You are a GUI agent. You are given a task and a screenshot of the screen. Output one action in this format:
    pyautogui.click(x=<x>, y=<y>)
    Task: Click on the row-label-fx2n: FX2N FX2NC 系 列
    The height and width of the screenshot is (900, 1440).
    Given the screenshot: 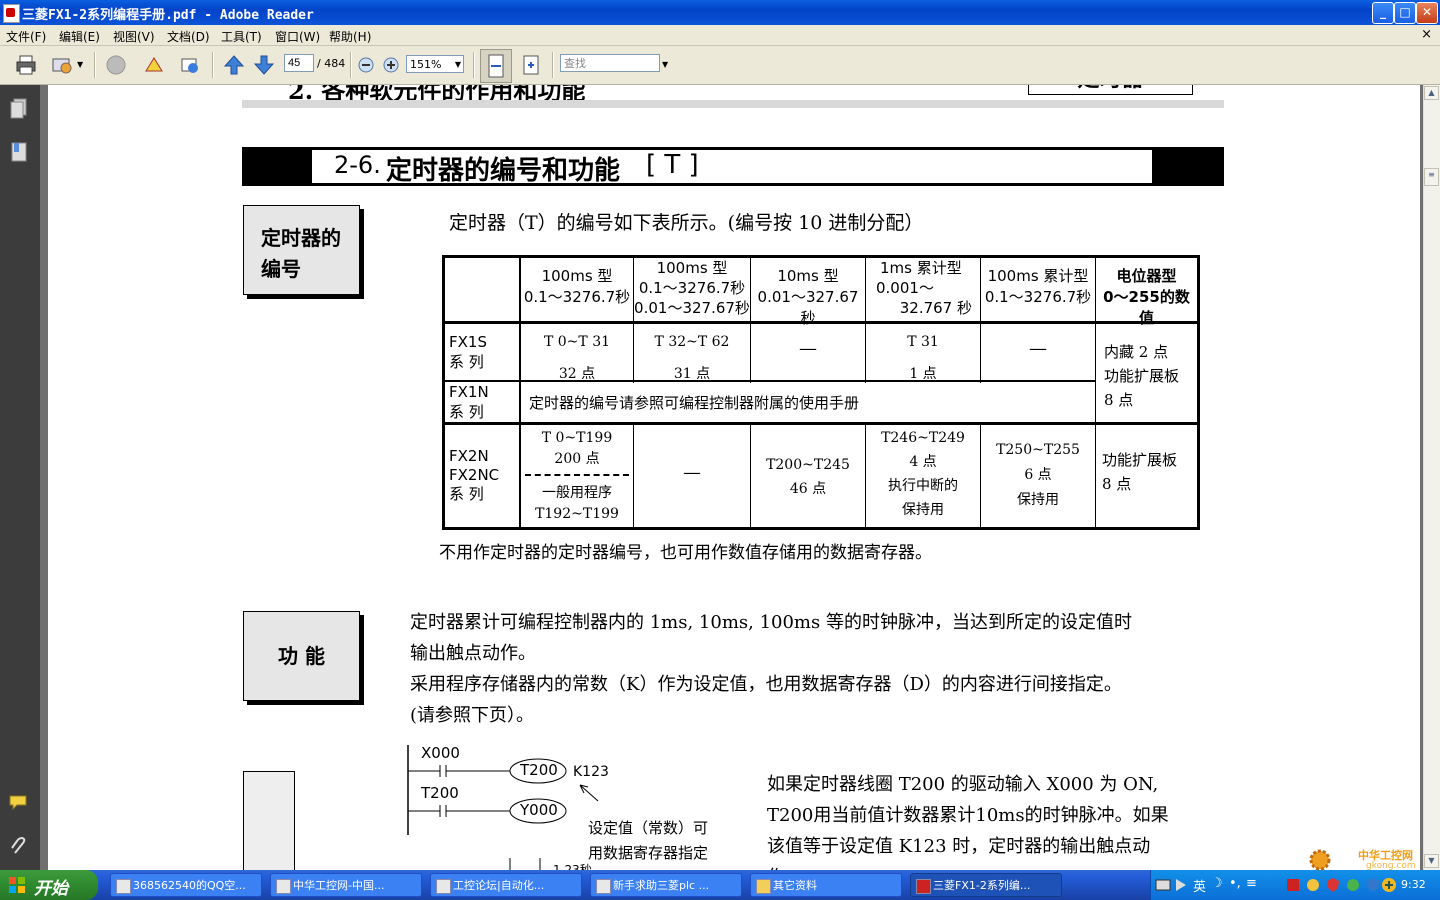 What is the action you would take?
    pyautogui.click(x=474, y=475)
    